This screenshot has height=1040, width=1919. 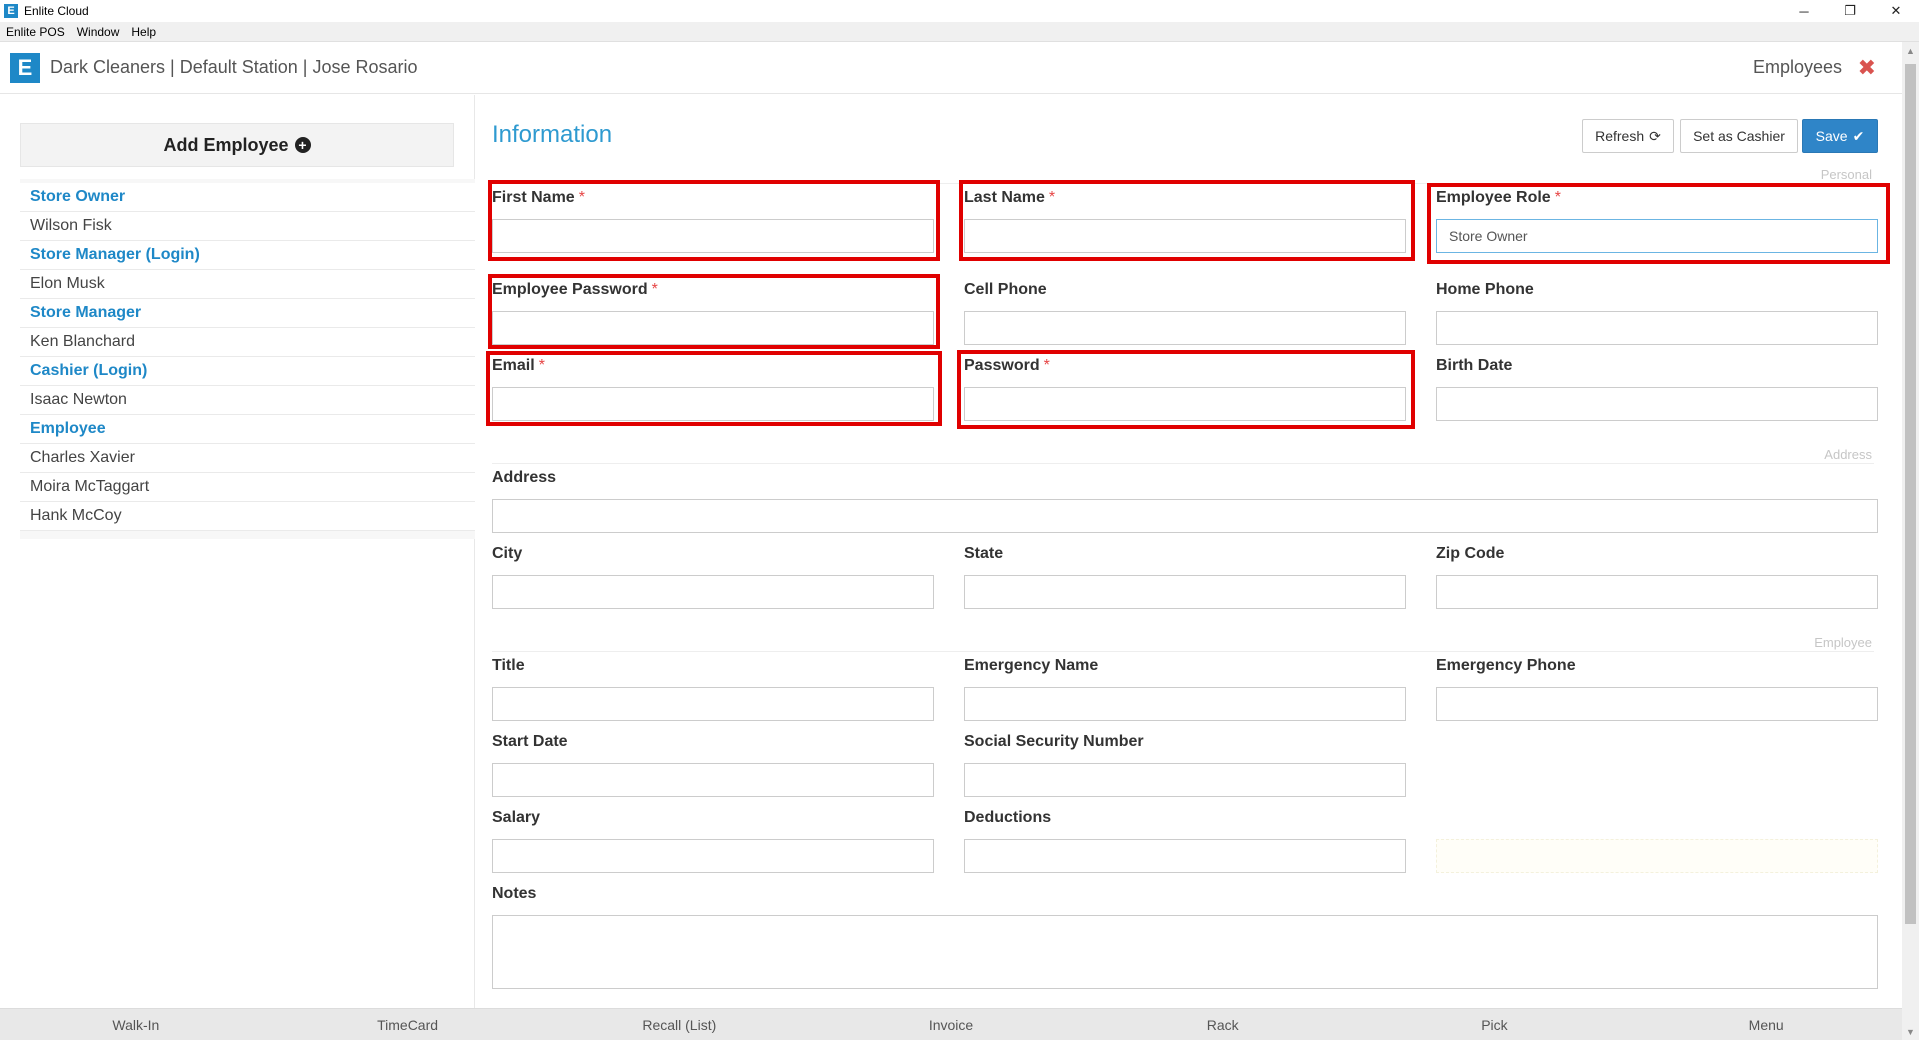 I want to click on window-controls: ─ ❐ ✕, so click(x=1850, y=11).